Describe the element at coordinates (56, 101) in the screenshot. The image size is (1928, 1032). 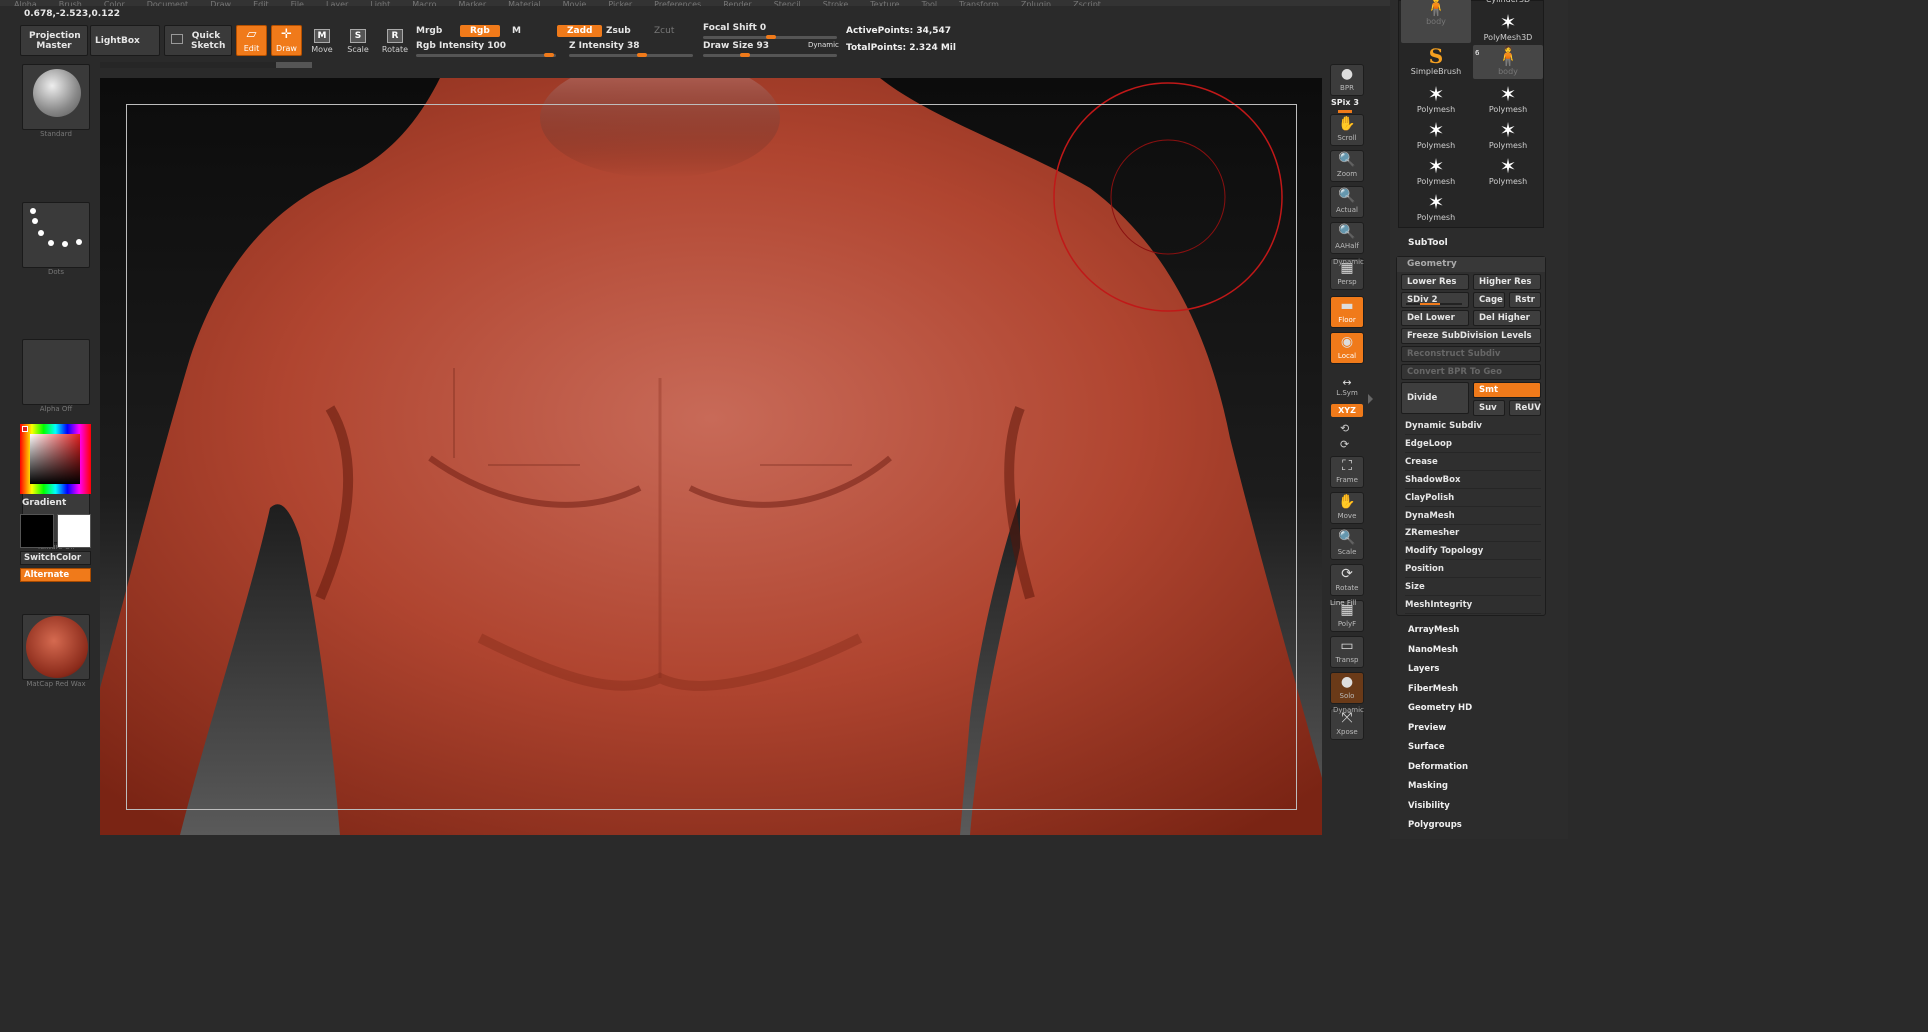
I see `brush-selector: Standard` at that location.